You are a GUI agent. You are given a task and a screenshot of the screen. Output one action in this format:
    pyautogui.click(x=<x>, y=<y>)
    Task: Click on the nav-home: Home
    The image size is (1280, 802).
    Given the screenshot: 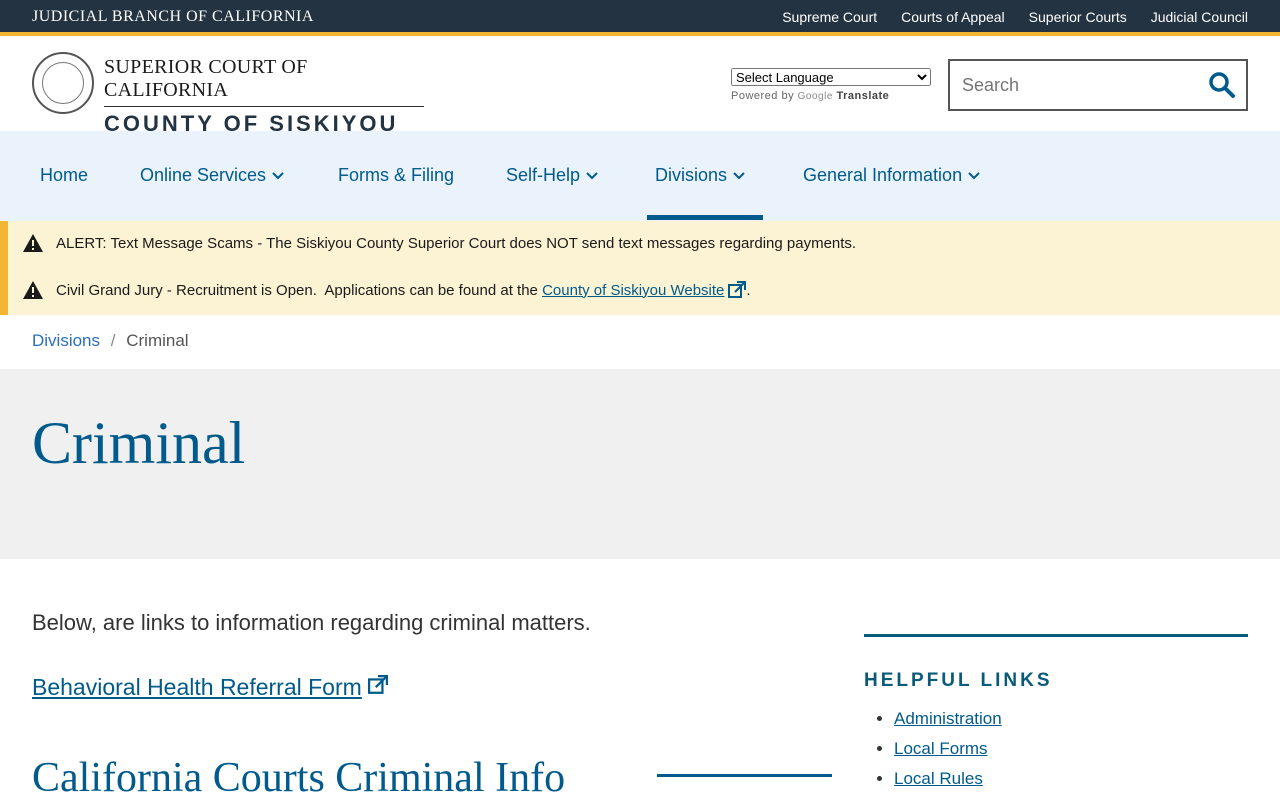 What is the action you would take?
    pyautogui.click(x=64, y=175)
    